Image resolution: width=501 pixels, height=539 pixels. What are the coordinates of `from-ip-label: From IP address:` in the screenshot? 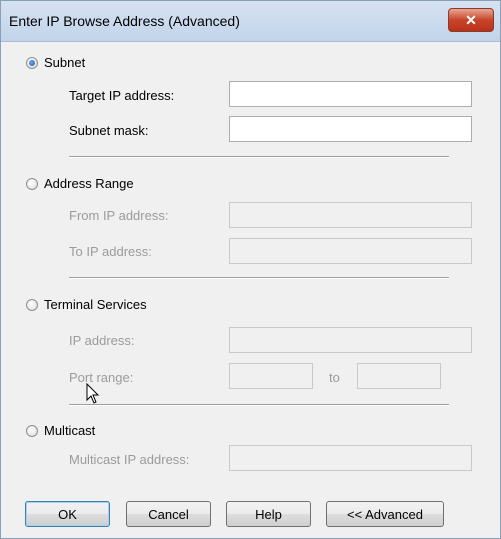 It's located at (119, 215).